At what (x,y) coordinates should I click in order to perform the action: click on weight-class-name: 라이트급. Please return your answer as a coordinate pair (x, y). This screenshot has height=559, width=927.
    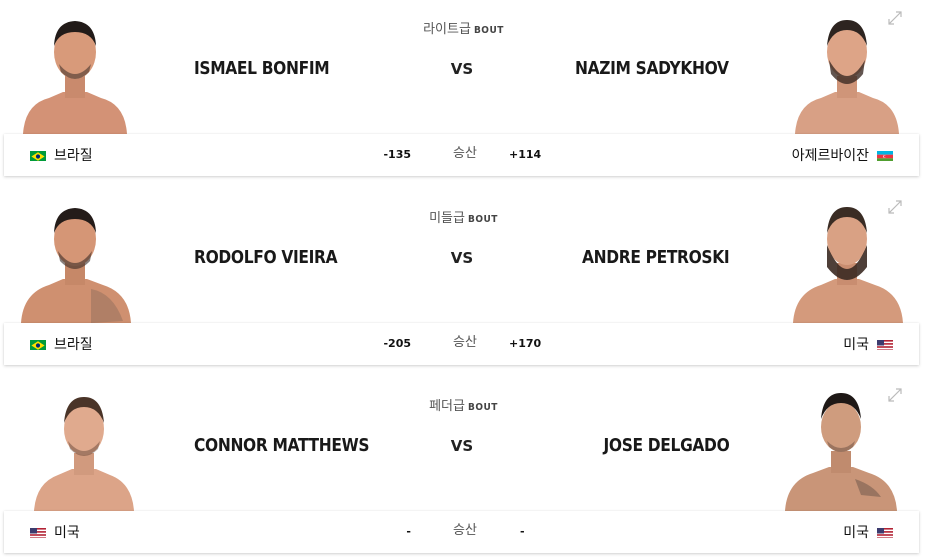
    Looking at the image, I should click on (447, 29).